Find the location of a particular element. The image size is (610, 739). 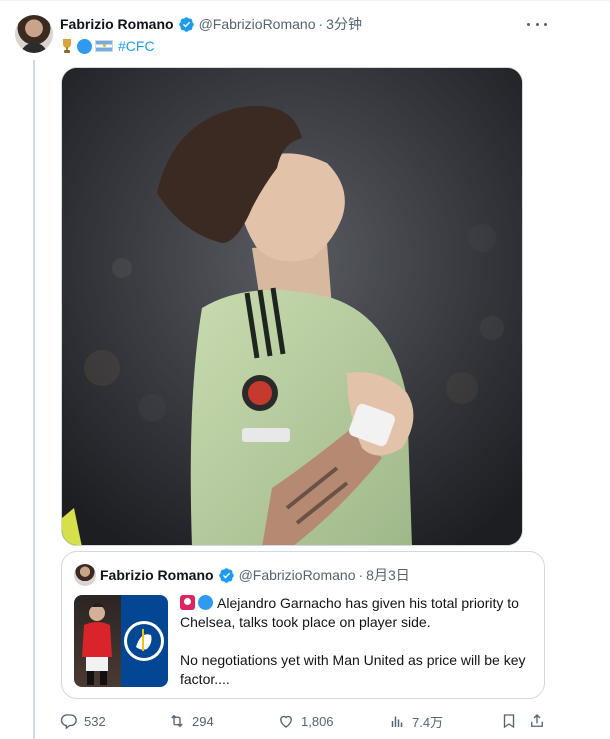

quoted-tweet-header: Fabrizio Romano @FabrizioRomano · 8月3日 is located at coordinates (255, 575).